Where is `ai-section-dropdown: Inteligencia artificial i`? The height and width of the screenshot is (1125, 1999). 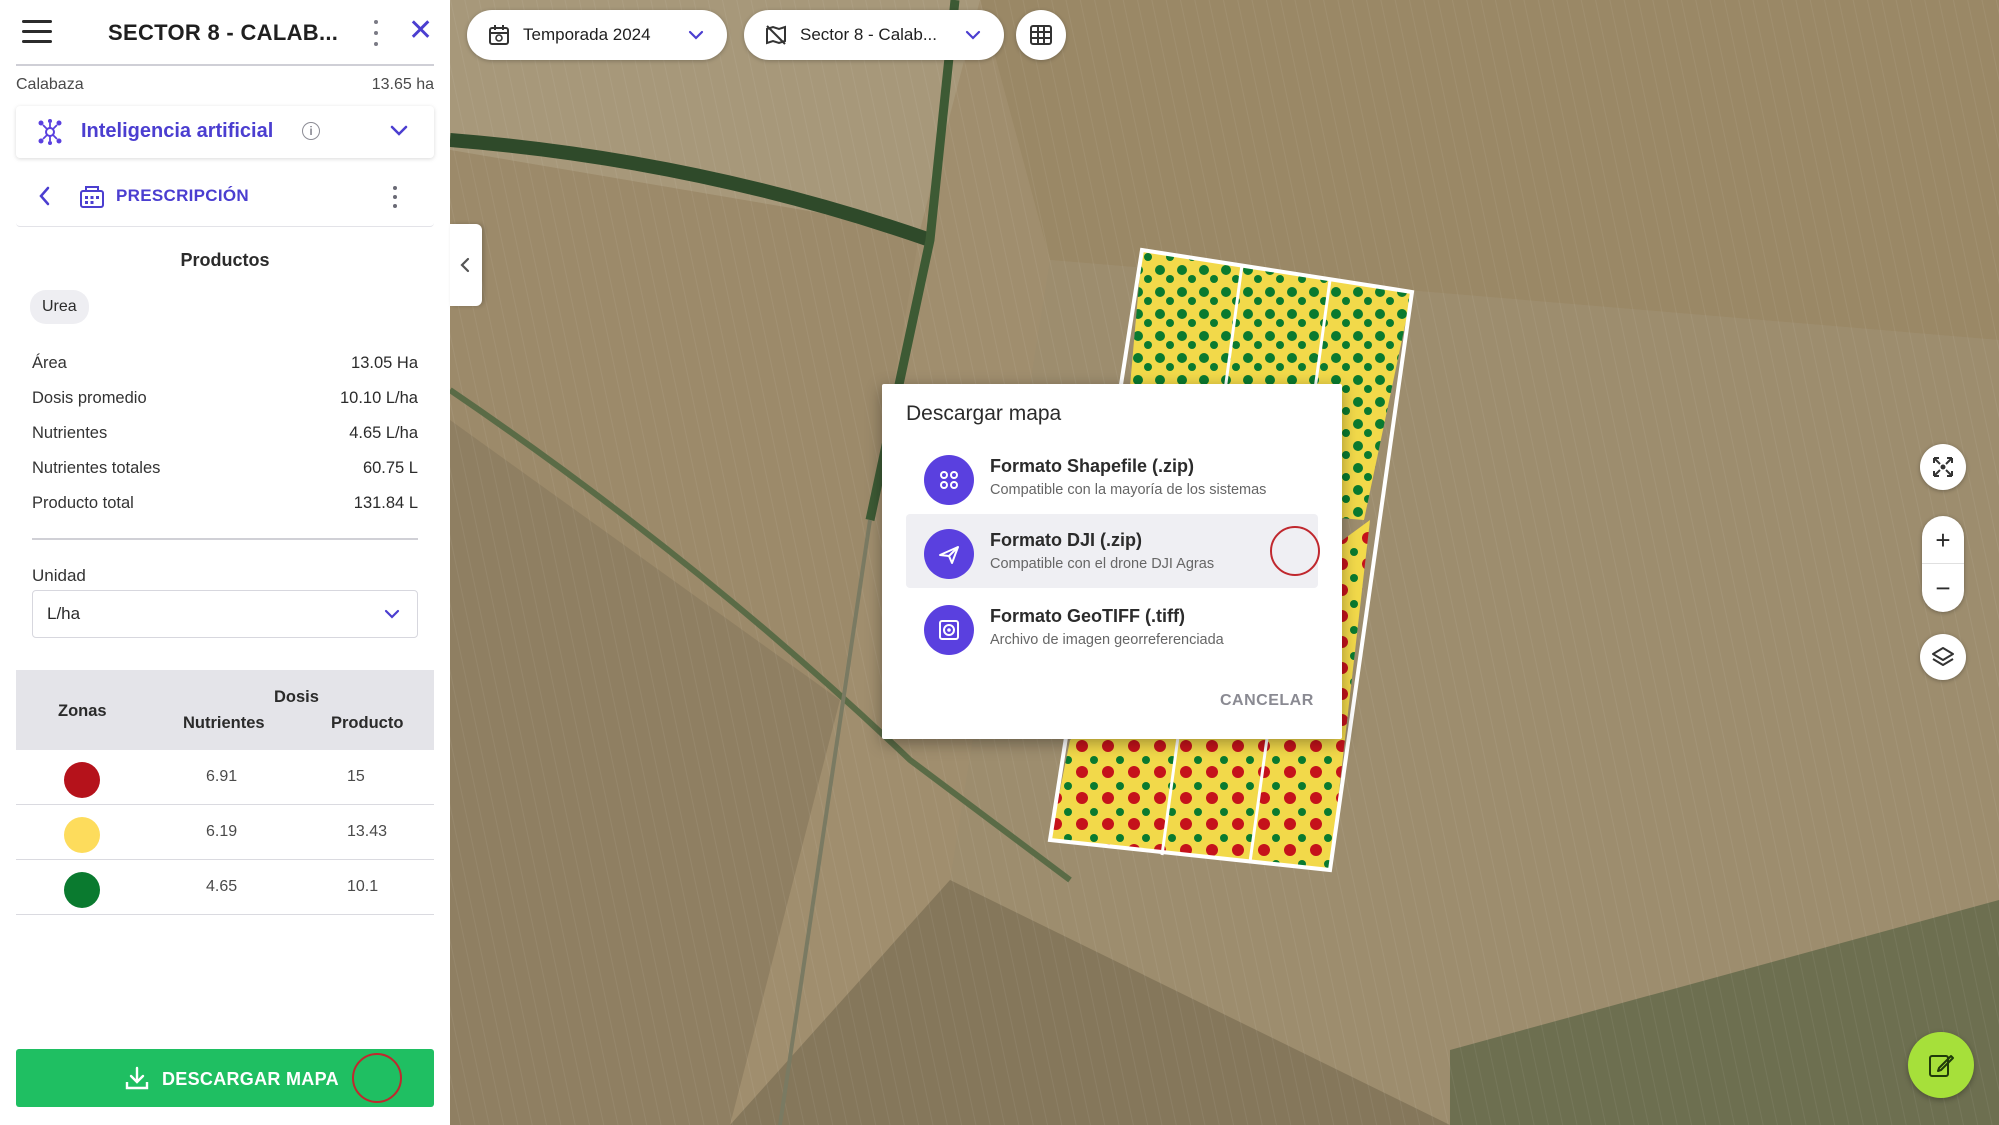 ai-section-dropdown: Inteligencia artificial i is located at coordinates (225, 132).